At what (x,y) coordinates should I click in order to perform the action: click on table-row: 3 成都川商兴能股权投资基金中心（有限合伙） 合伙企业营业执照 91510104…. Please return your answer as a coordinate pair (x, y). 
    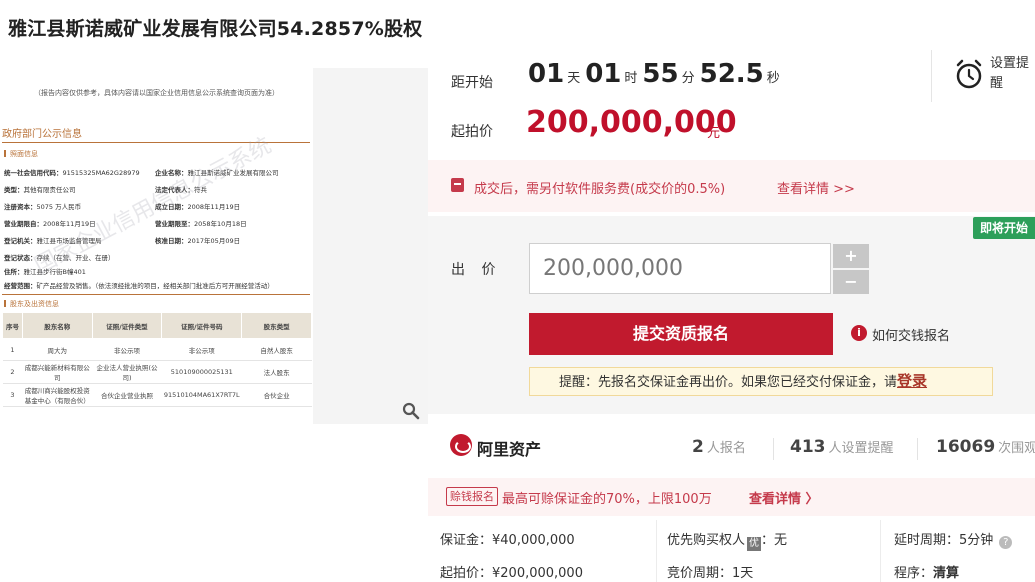
    Looking at the image, I should click on (157, 395).